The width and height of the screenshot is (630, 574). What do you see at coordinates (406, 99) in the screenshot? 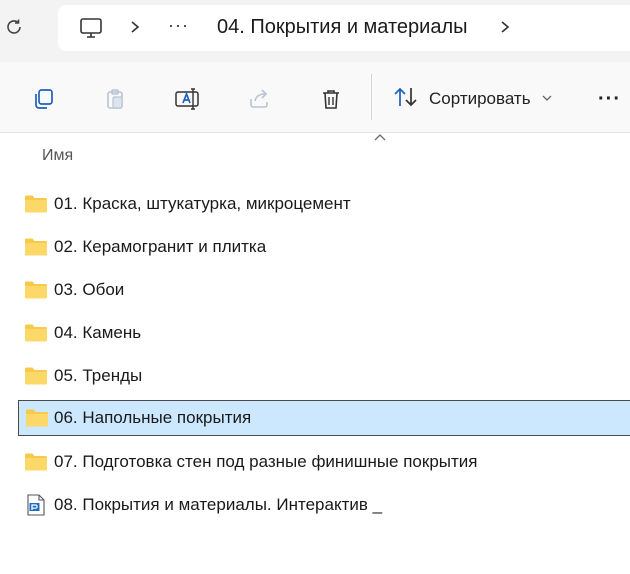
I see `sort-icon` at bounding box center [406, 99].